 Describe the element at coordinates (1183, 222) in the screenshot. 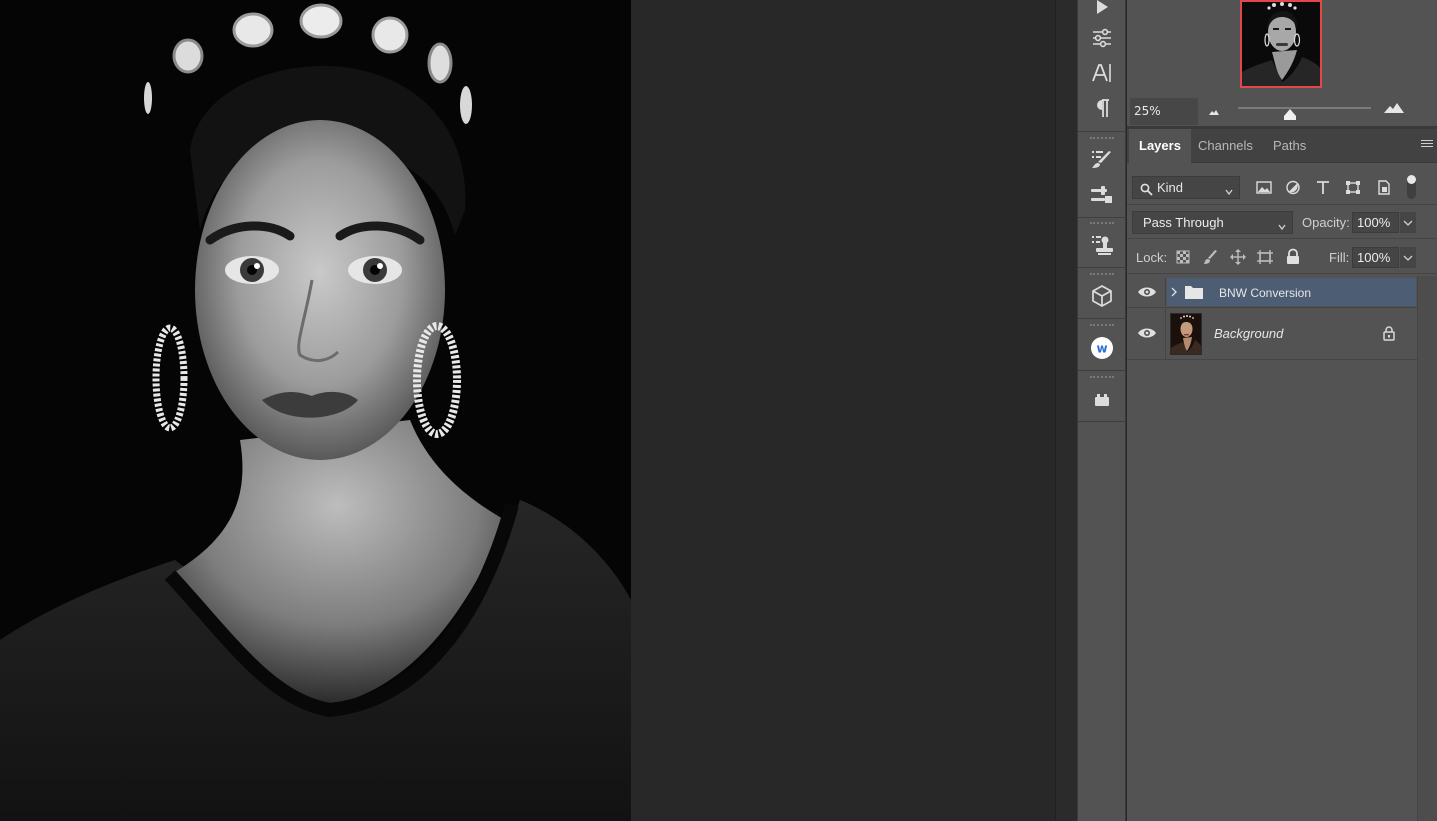

I see `blend-mode-value: Pass Through` at that location.